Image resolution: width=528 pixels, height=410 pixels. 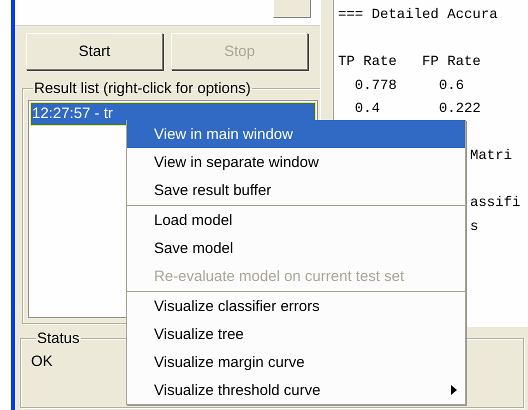 What do you see at coordinates (58, 338) in the screenshot?
I see `group-title: Status` at bounding box center [58, 338].